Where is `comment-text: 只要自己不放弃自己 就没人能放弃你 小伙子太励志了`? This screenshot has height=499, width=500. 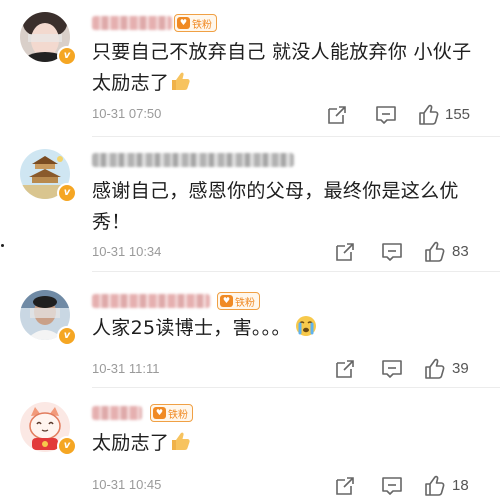 comment-text: 只要自己不放弃自己 就没人能放弃你 小伙子太励志了 is located at coordinates (289, 68).